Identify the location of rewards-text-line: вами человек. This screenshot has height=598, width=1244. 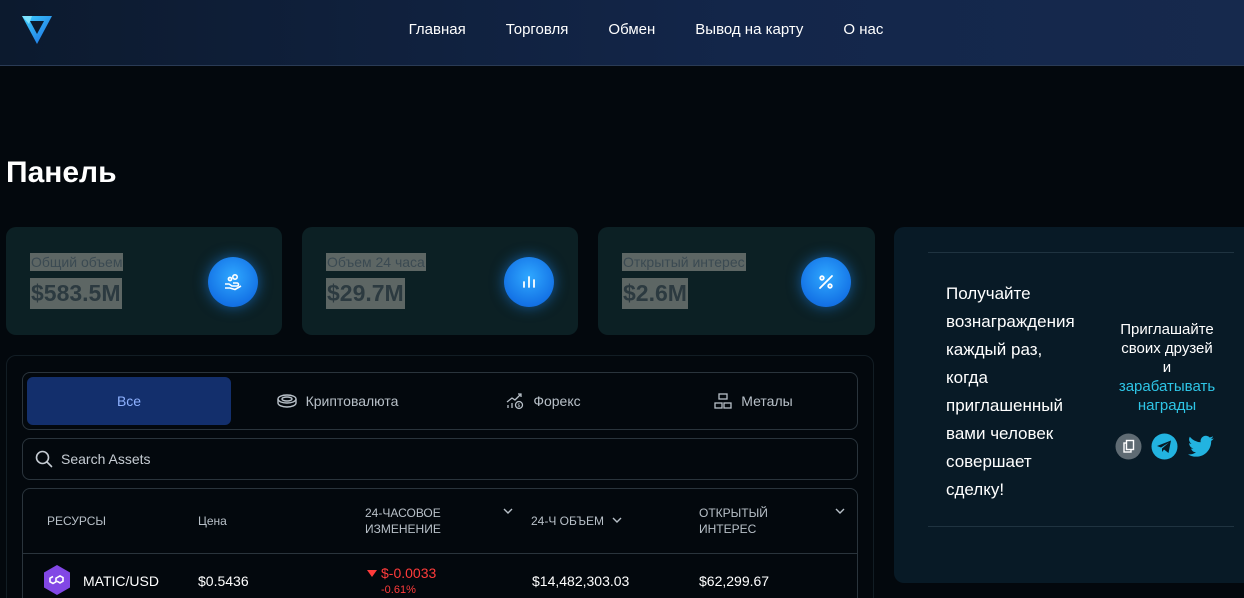
(1000, 433).